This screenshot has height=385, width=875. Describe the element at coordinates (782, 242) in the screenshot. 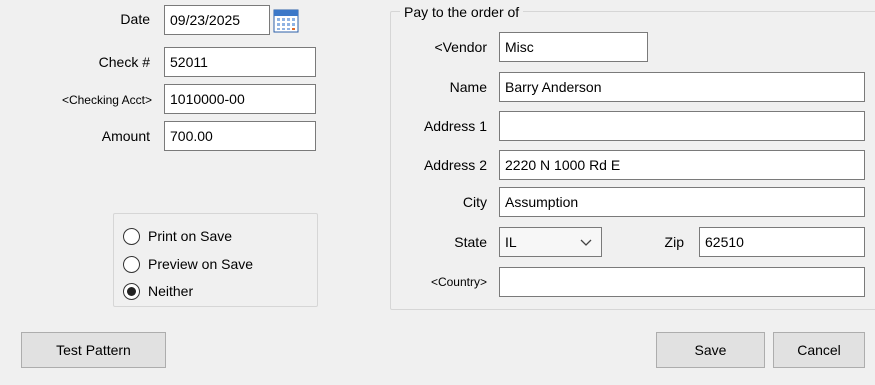

I see `zip-field: 62510` at that location.